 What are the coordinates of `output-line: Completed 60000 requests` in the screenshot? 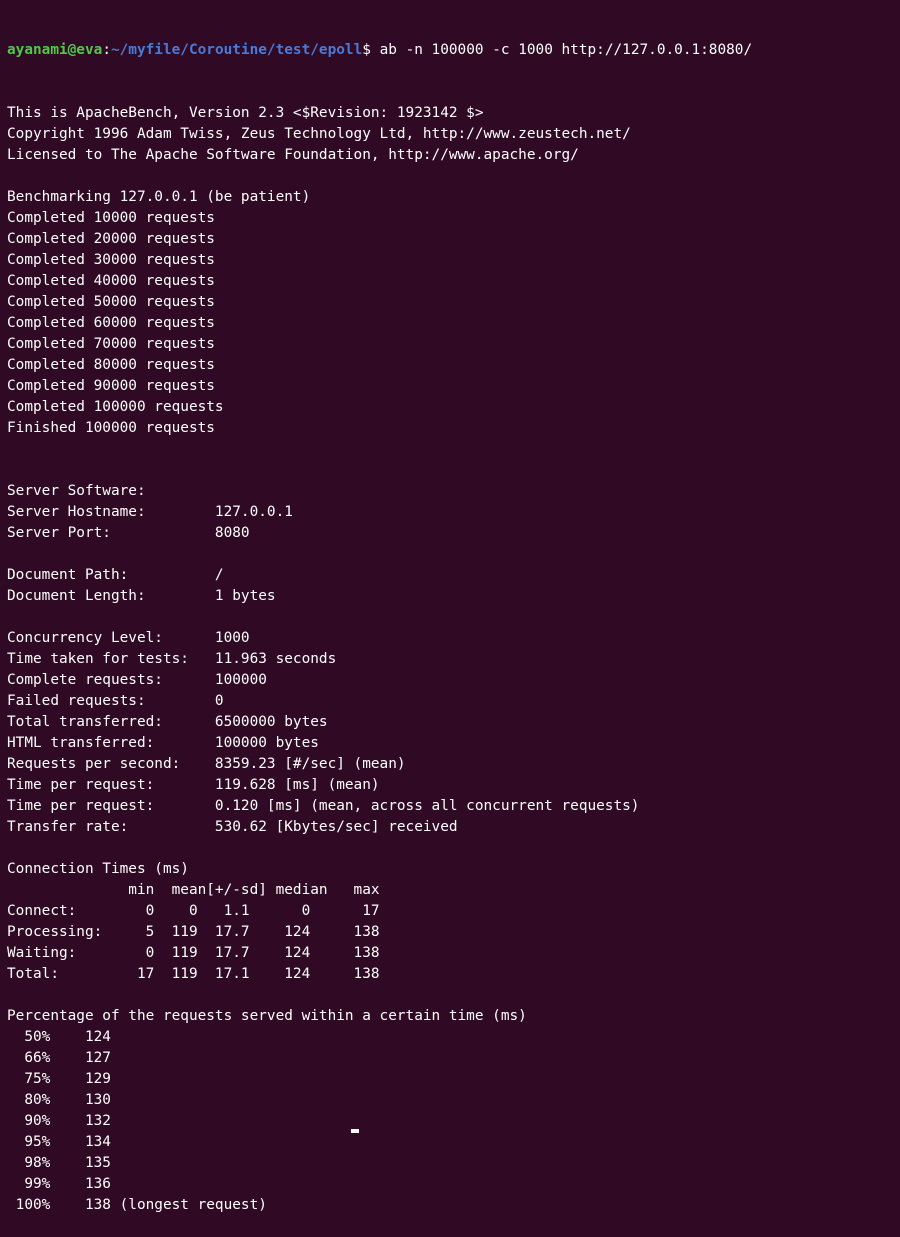 It's located at (111, 323).